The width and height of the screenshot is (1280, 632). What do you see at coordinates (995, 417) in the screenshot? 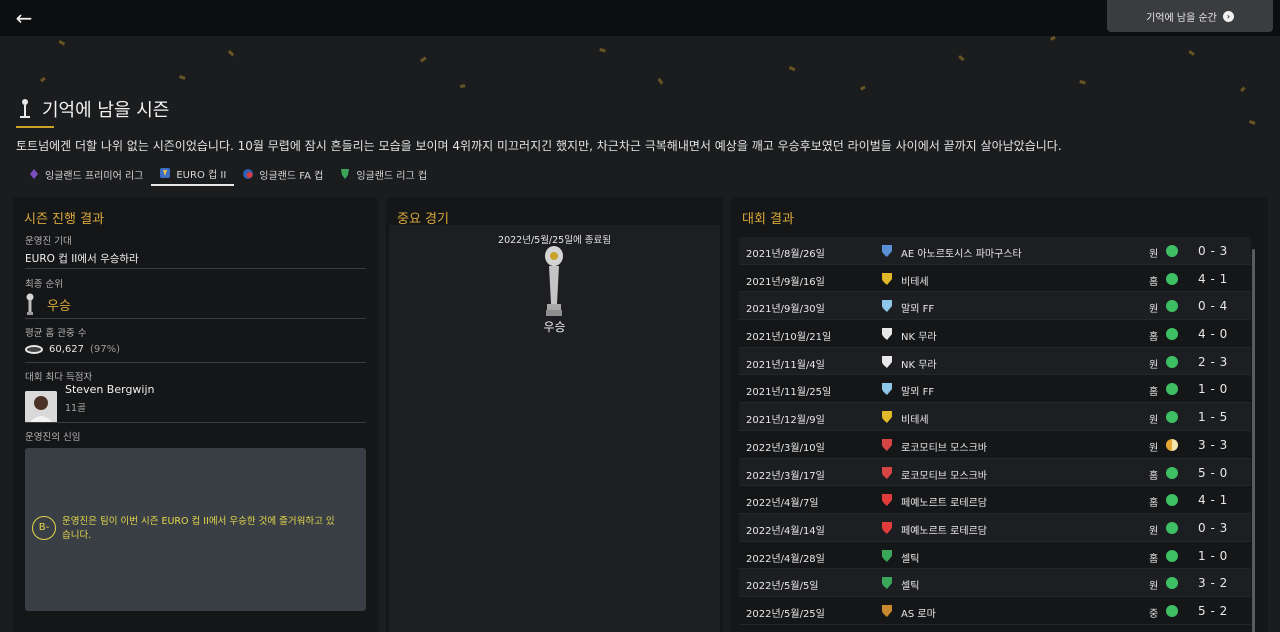
I see `result-row: 2021년/12월/9일 비테세 원 1 - 5` at bounding box center [995, 417].